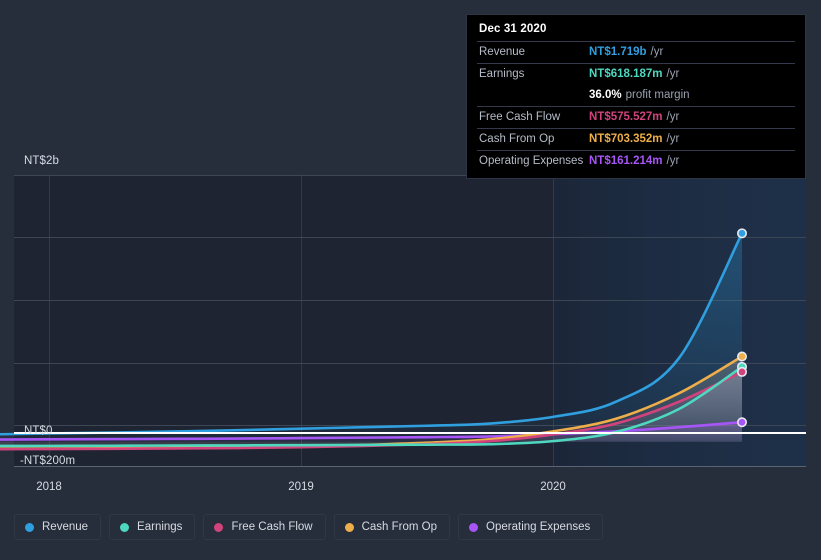 The height and width of the screenshot is (560, 821). Describe the element at coordinates (517, 139) in the screenshot. I see `tooltip-row-key: Cash From Op` at that location.